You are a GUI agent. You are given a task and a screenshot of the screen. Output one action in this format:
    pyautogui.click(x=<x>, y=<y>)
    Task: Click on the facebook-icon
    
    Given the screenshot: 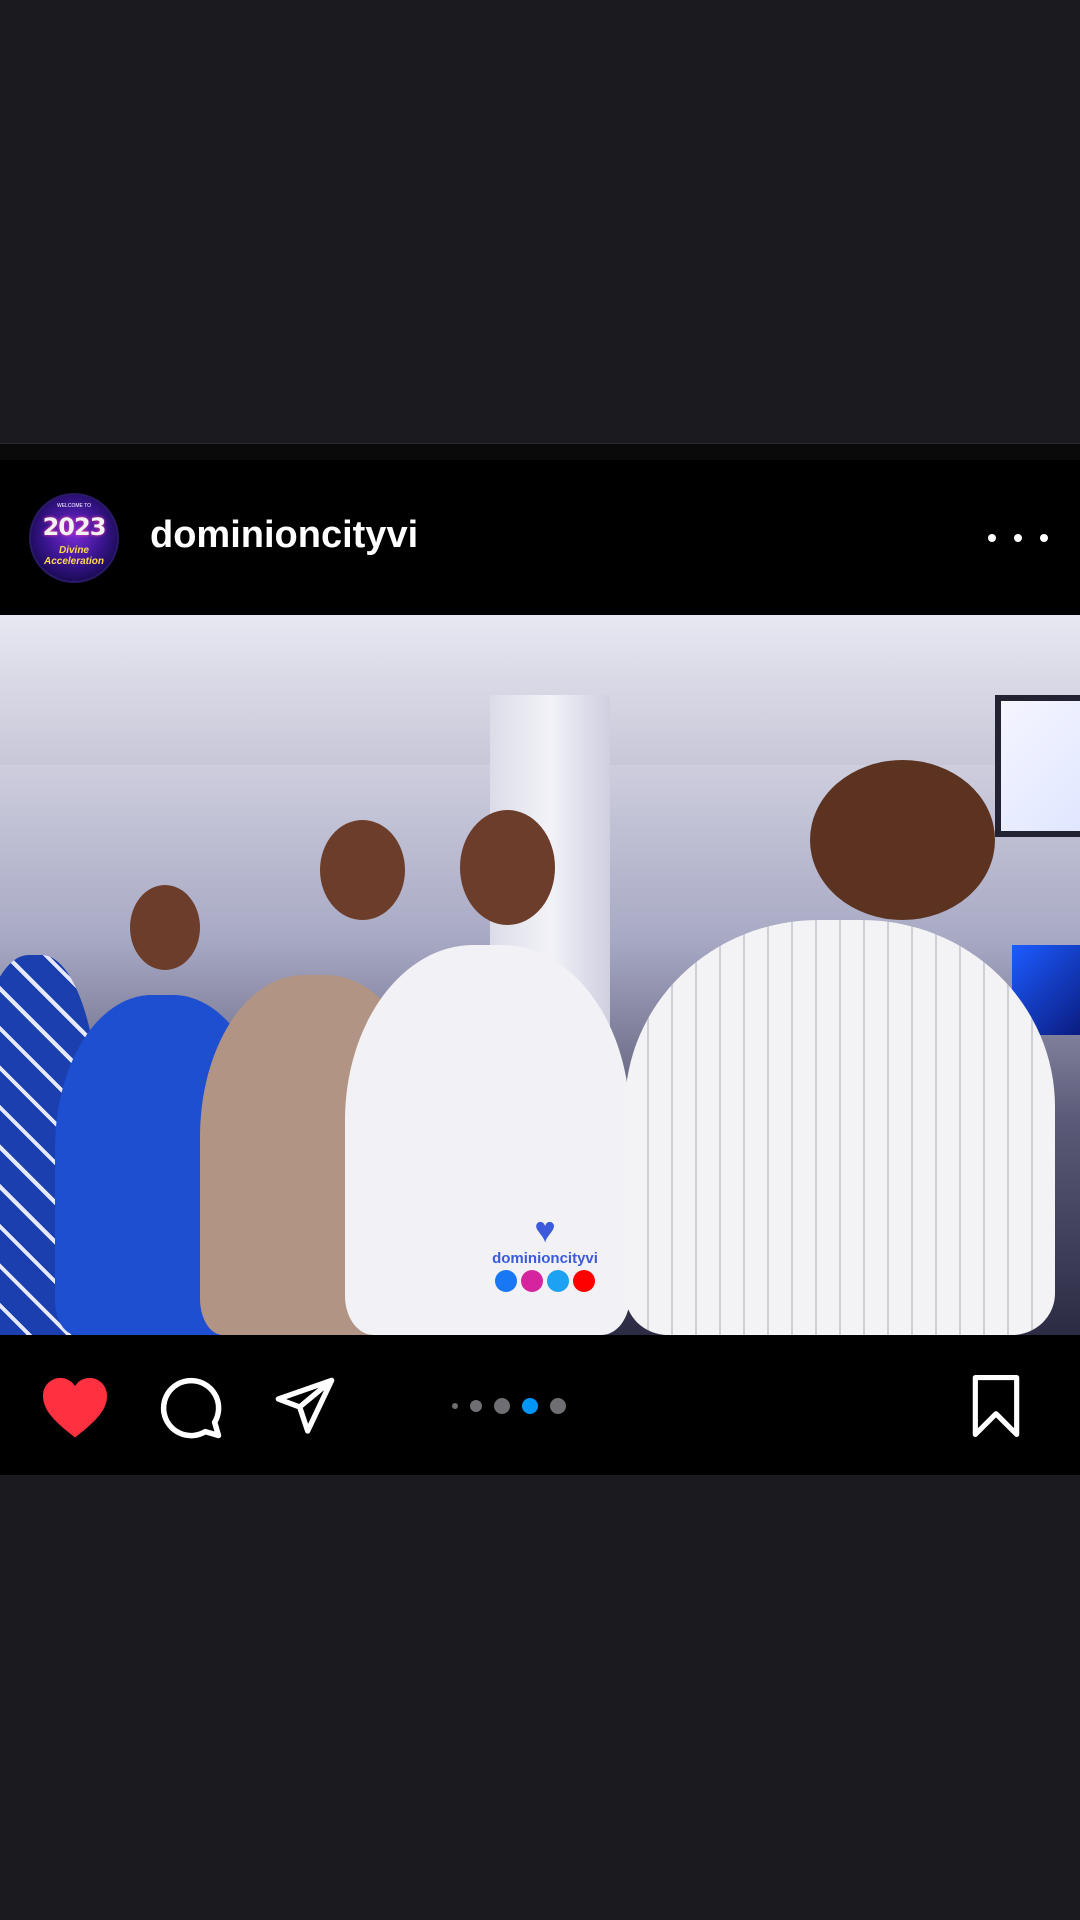 What is the action you would take?
    pyautogui.click(x=506, y=1281)
    